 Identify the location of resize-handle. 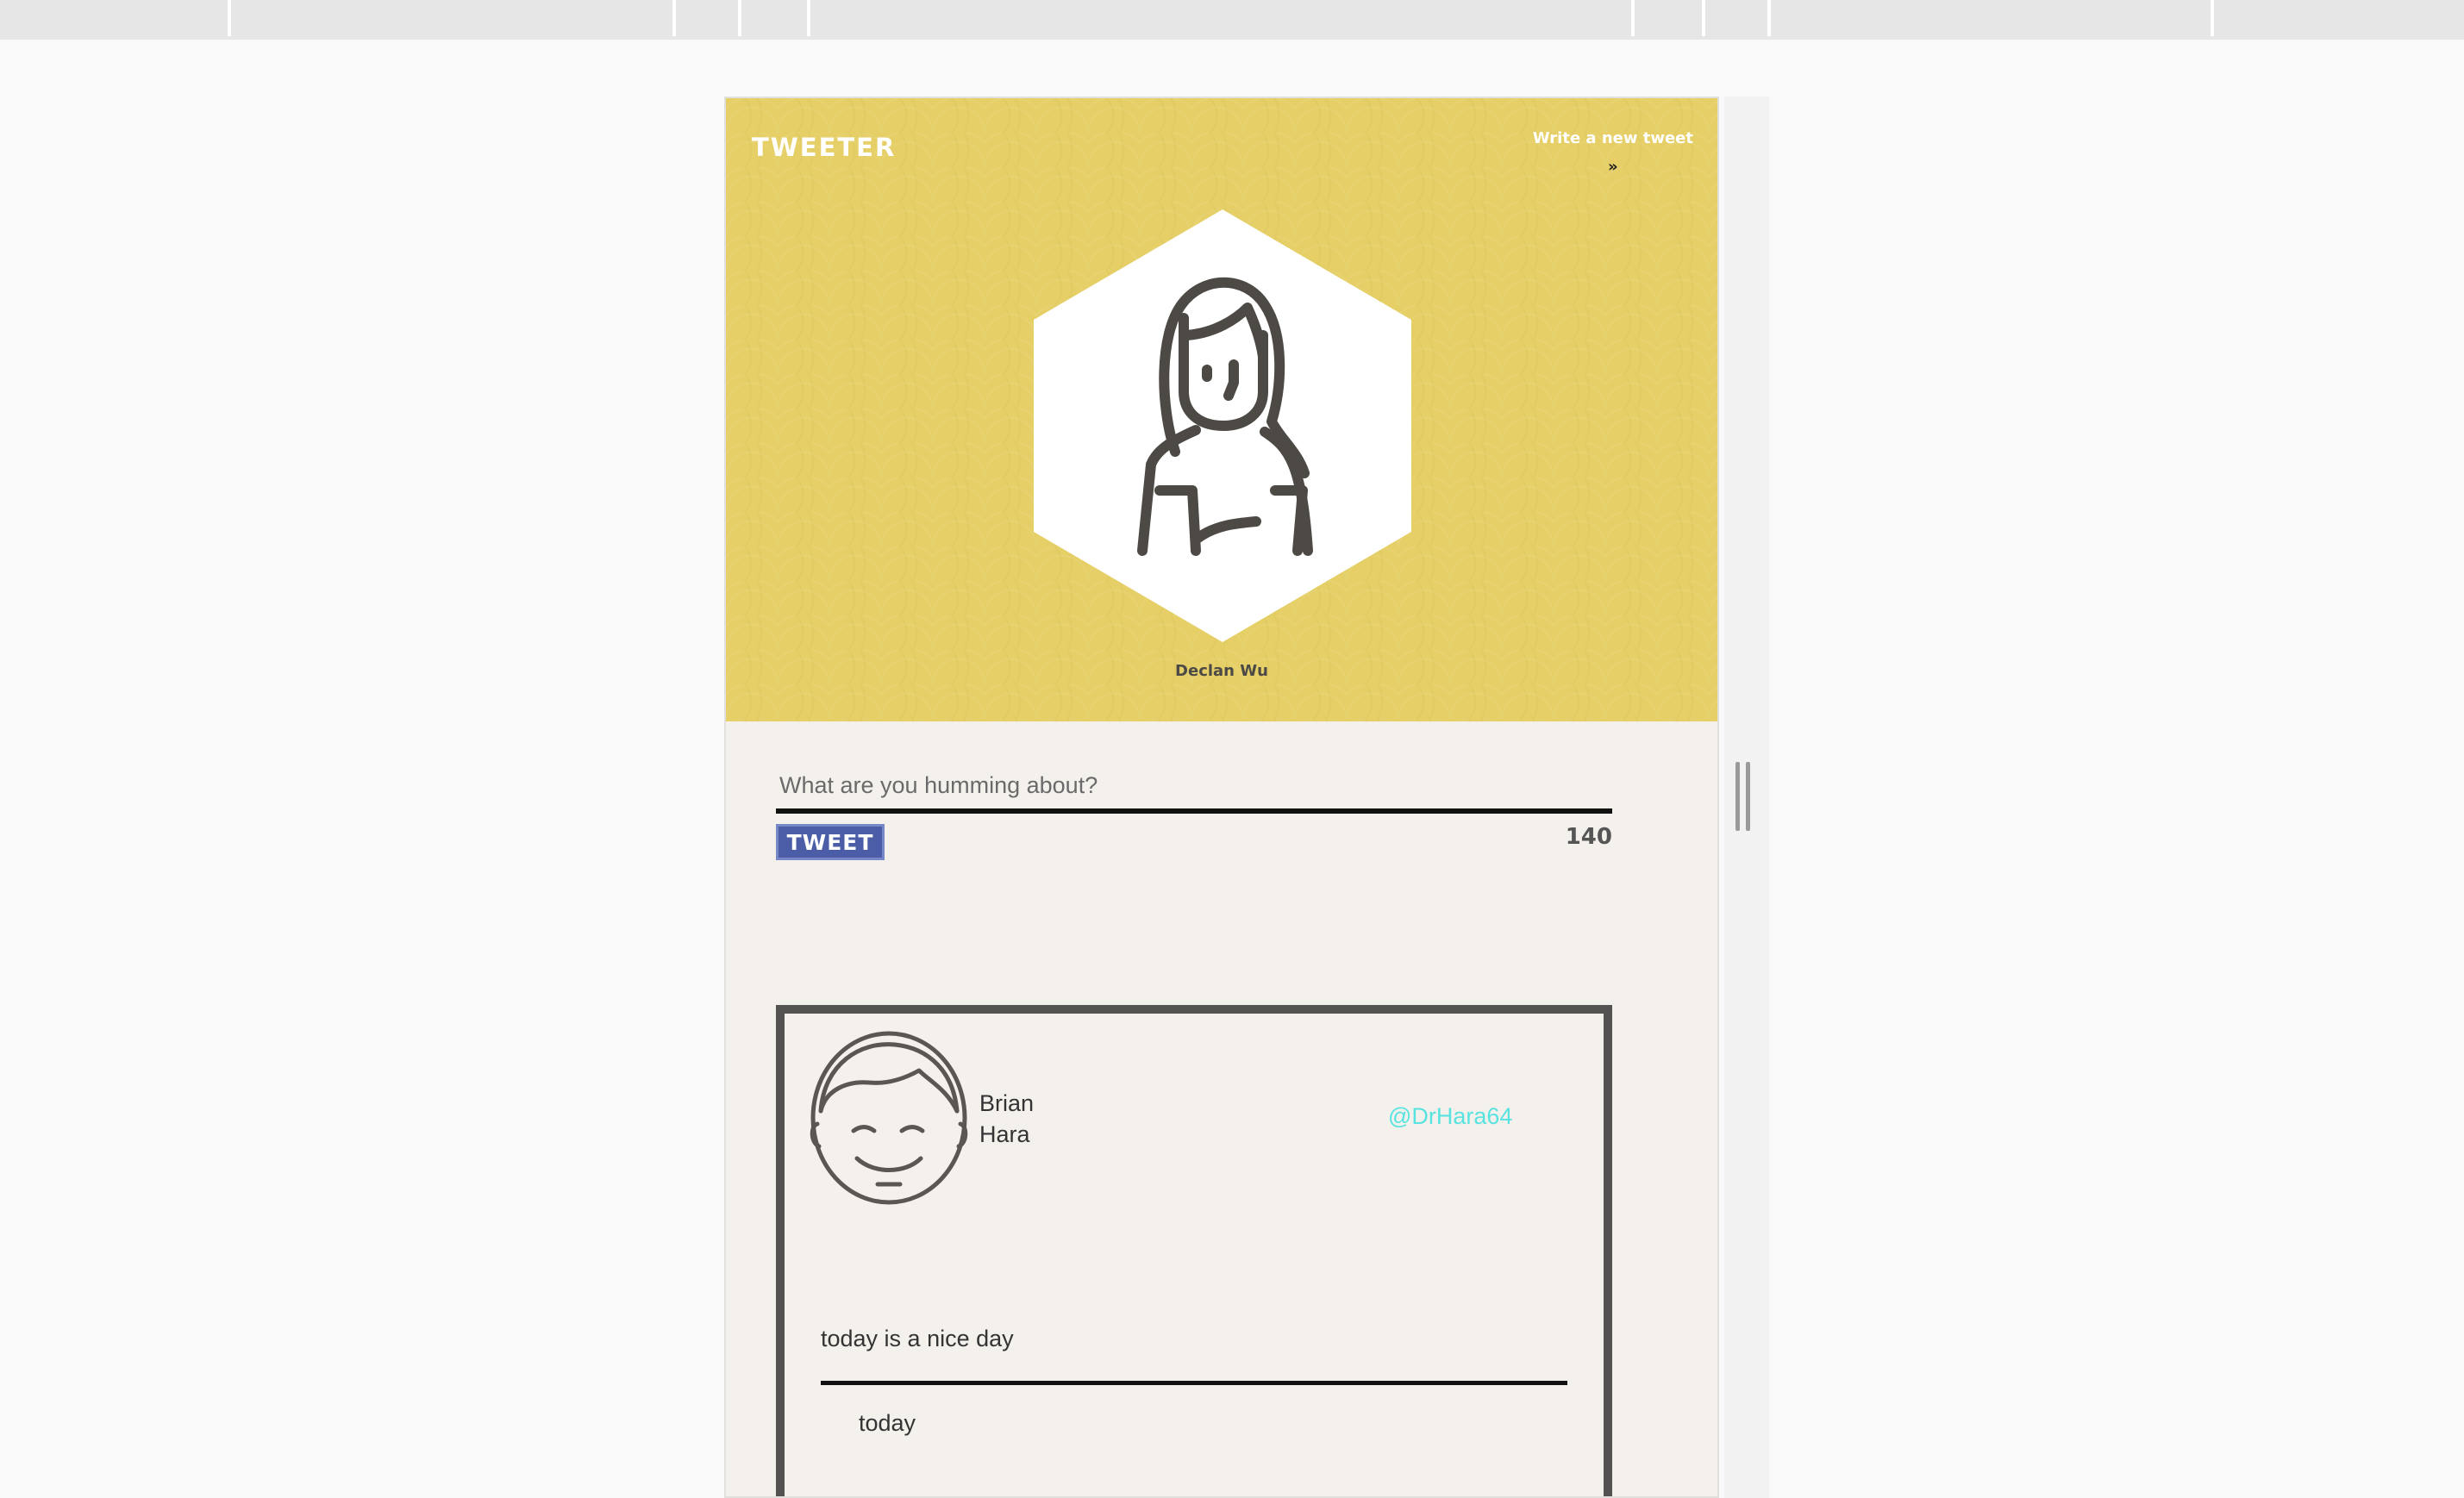
(1744, 796).